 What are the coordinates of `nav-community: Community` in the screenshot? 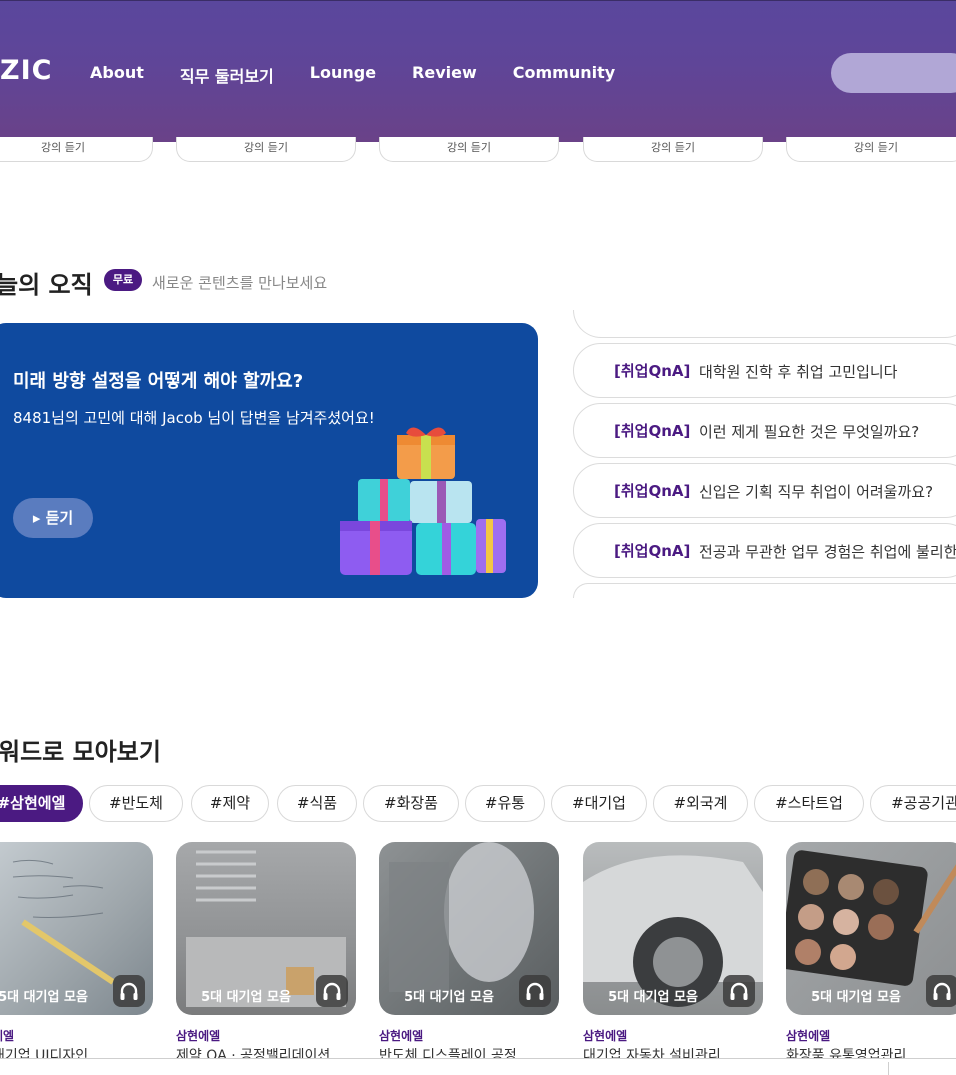 It's located at (564, 75).